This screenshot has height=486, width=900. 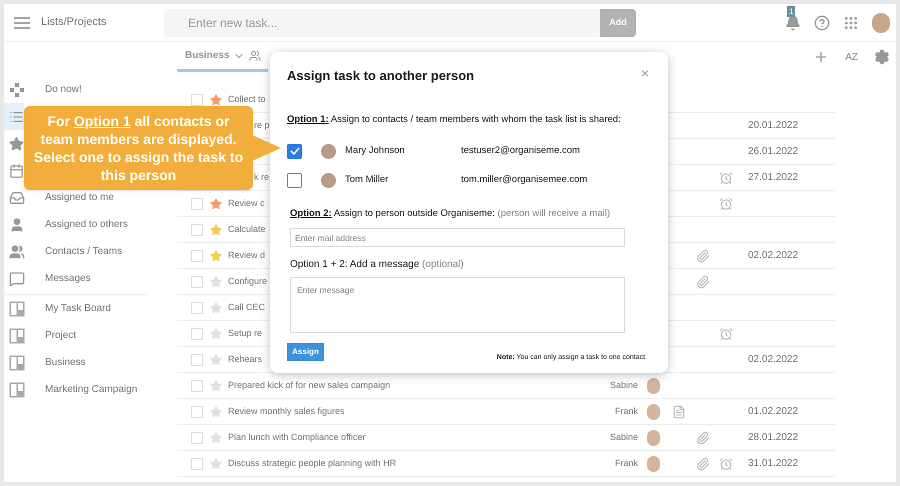 What do you see at coordinates (524, 180) in the screenshot?
I see `contact-email: tom.miller@organisemee.com` at bounding box center [524, 180].